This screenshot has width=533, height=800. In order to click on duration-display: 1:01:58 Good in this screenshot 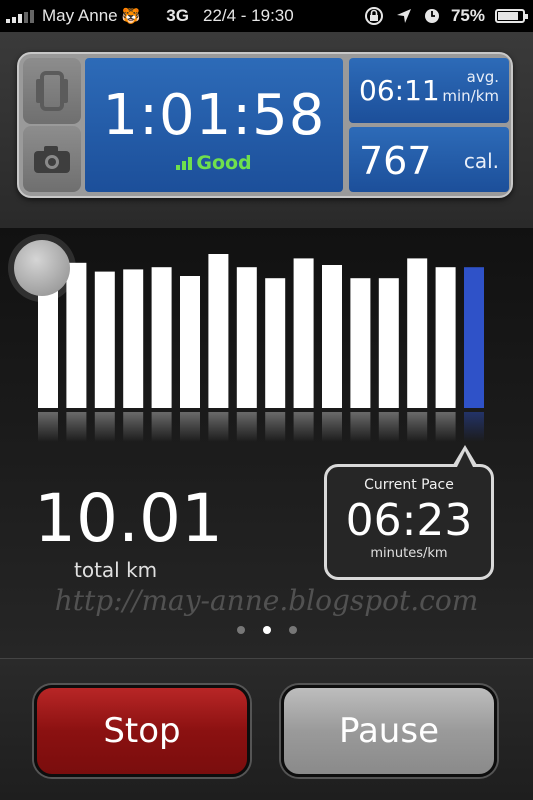, I will do `click(214, 125)`.